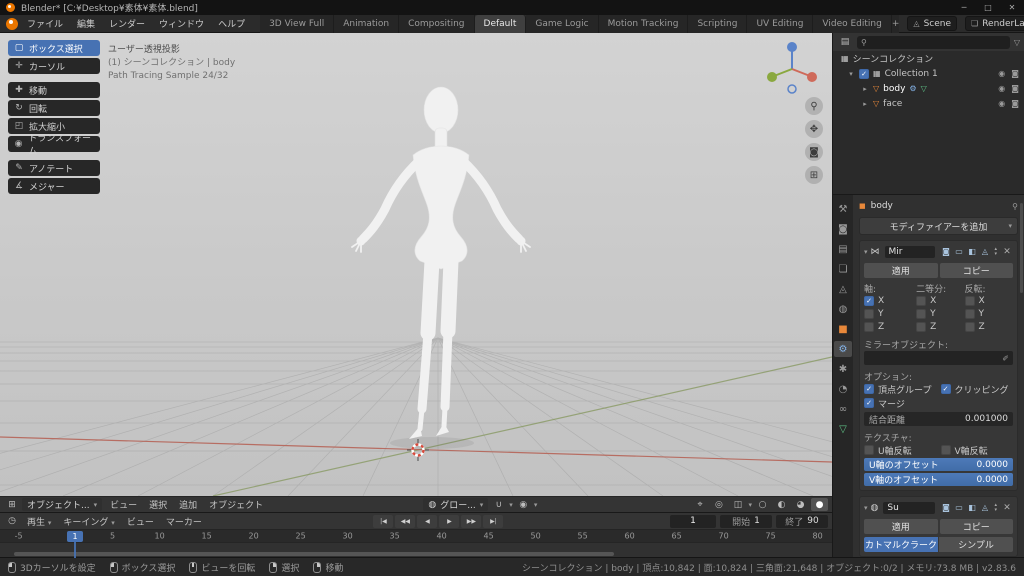 This screenshot has height=576, width=1024. What do you see at coordinates (814, 175) in the screenshot?
I see `nav-button-toggle-perspective: ⊞` at bounding box center [814, 175].